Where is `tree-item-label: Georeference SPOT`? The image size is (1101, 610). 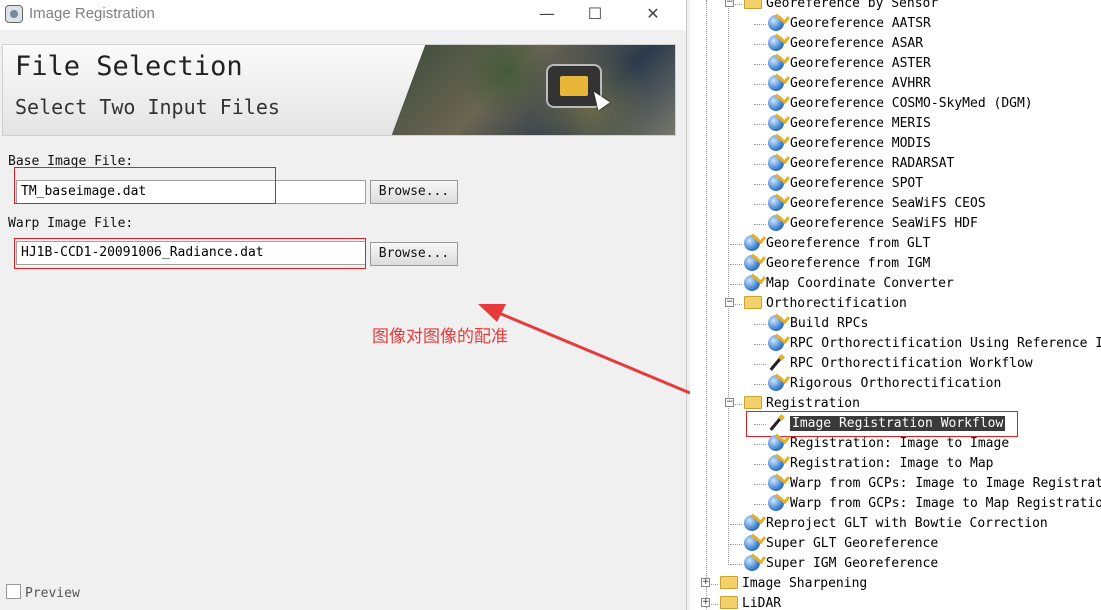
tree-item-label: Georeference SPOT is located at coordinates (857, 183).